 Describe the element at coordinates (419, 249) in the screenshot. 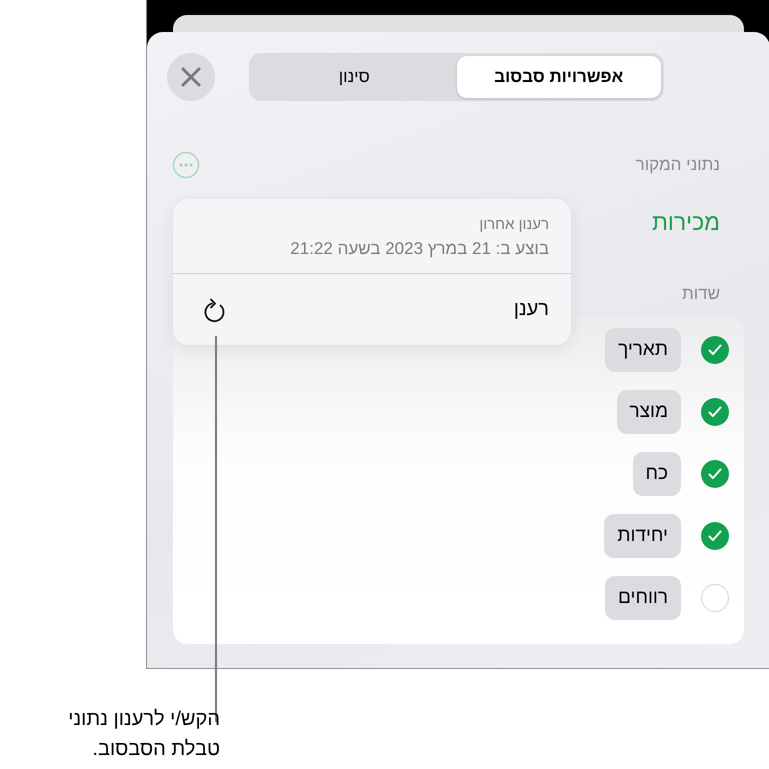

I see `refresh-time: בוצע ב: 21 במרץ 2023 בשעה 21:22` at that location.